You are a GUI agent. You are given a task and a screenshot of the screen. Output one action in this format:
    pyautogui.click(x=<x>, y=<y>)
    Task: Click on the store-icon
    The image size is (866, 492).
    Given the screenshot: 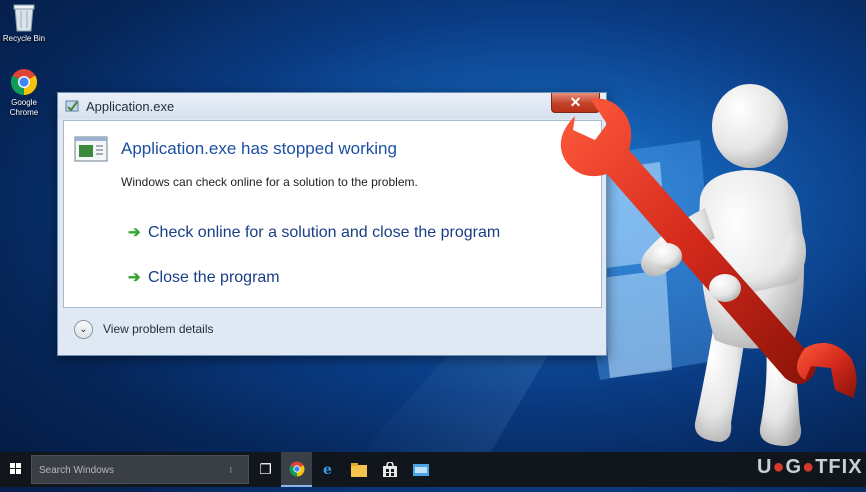 What is the action you would take?
    pyautogui.click(x=389, y=469)
    